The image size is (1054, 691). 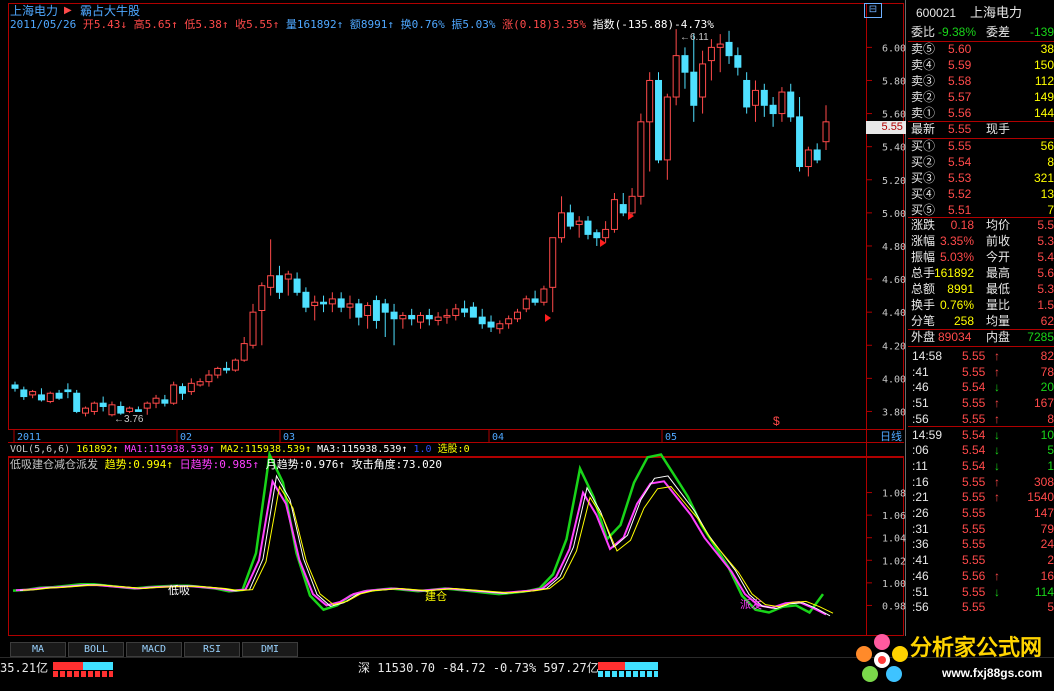 I want to click on stat-row: 换手 0.76% 量比 1.5, so click(x=982, y=305).